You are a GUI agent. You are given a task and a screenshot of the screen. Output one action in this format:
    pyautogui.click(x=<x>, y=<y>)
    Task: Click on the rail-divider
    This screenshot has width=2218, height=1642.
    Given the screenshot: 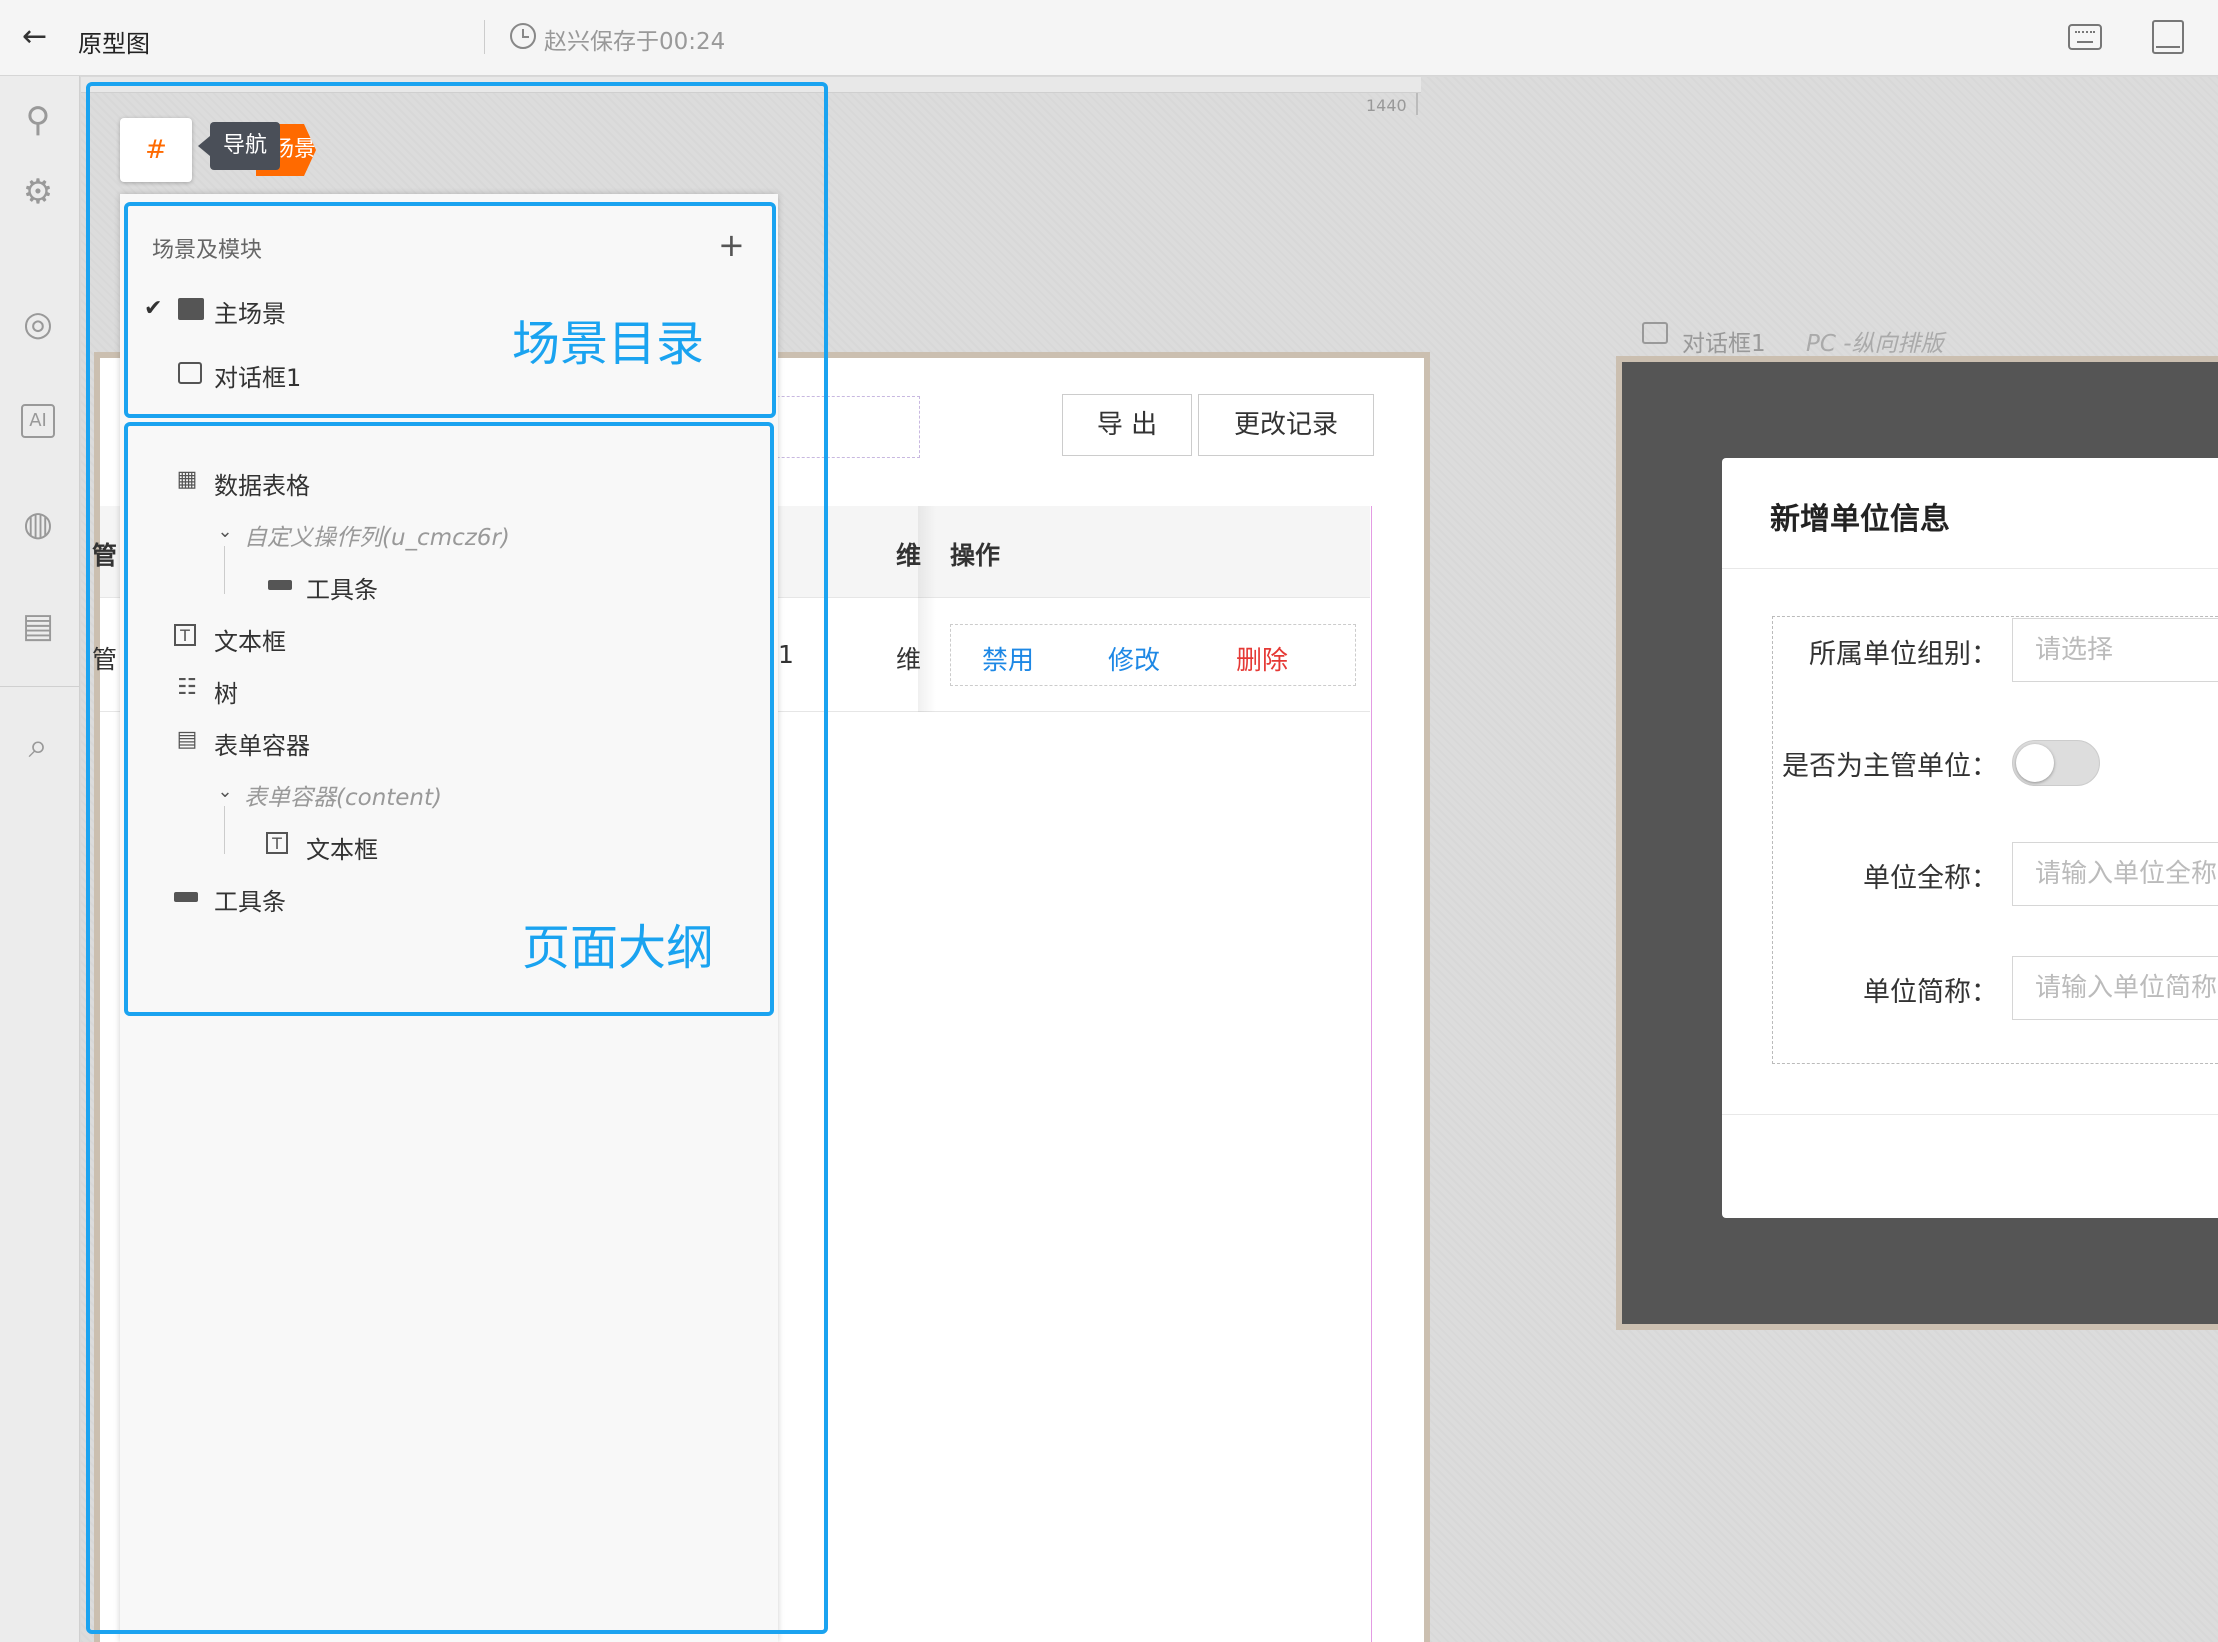 What is the action you would take?
    pyautogui.click(x=40, y=686)
    